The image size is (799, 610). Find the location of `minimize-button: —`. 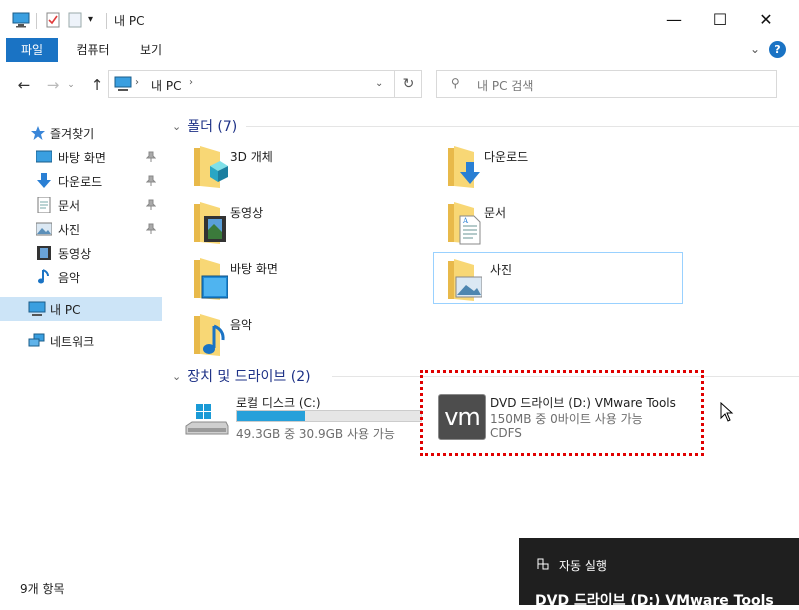

minimize-button: — is located at coordinates (674, 19).